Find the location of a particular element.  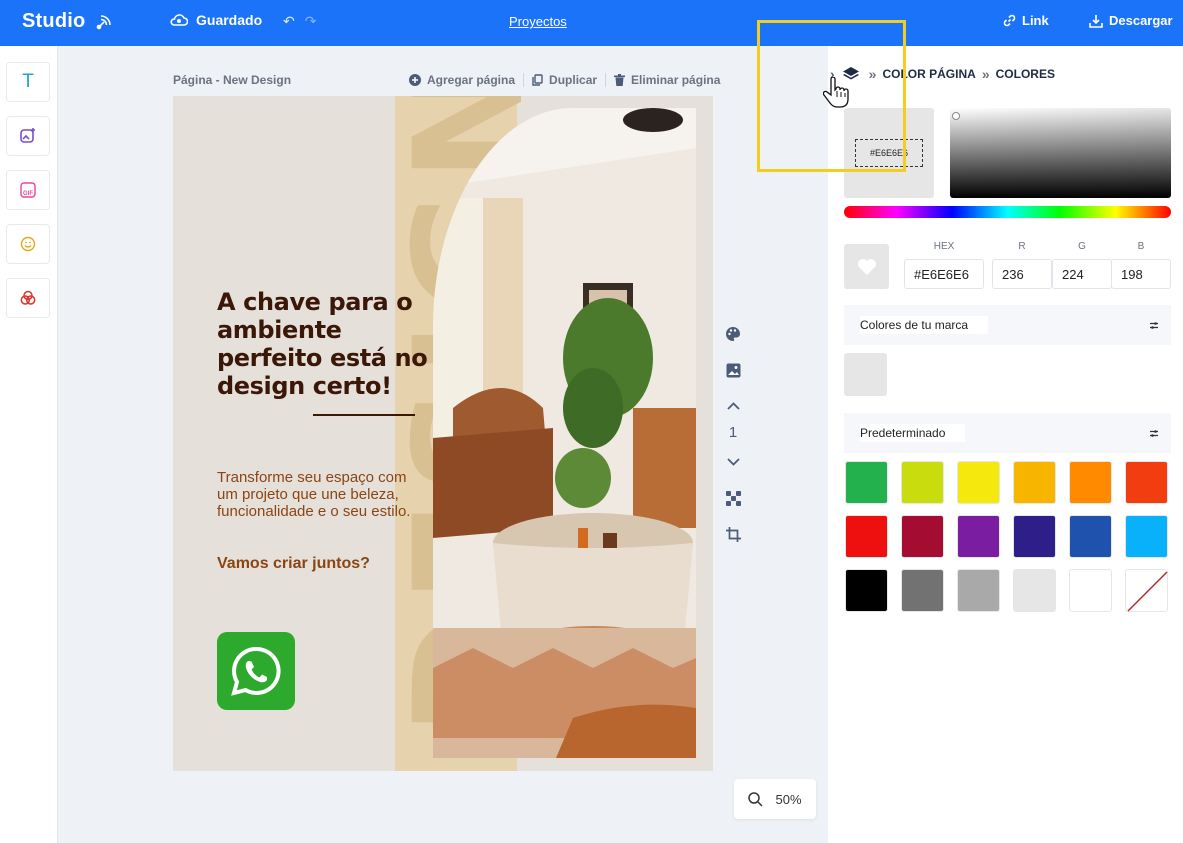

page-down-button is located at coordinates (733, 462).